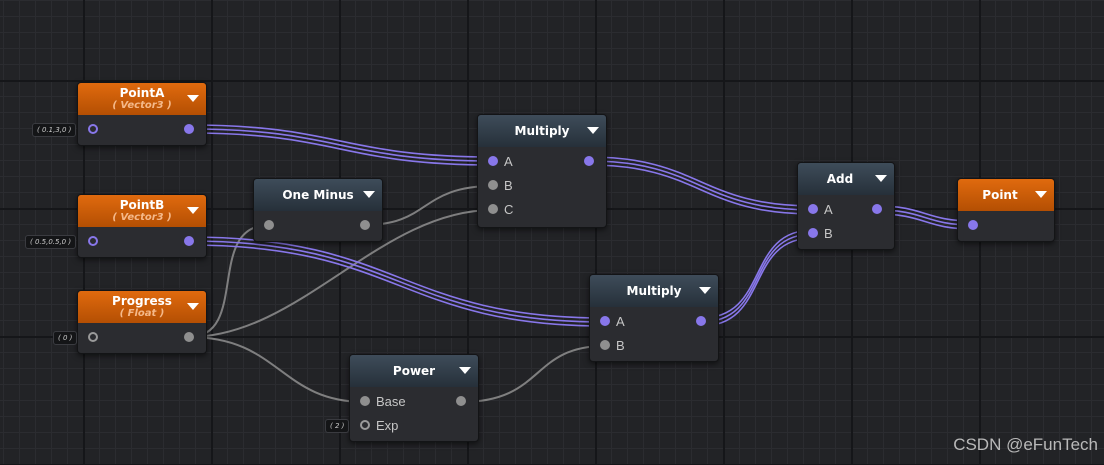 Image resolution: width=1104 pixels, height=465 pixels. I want to click on port-label-c: C, so click(509, 209).